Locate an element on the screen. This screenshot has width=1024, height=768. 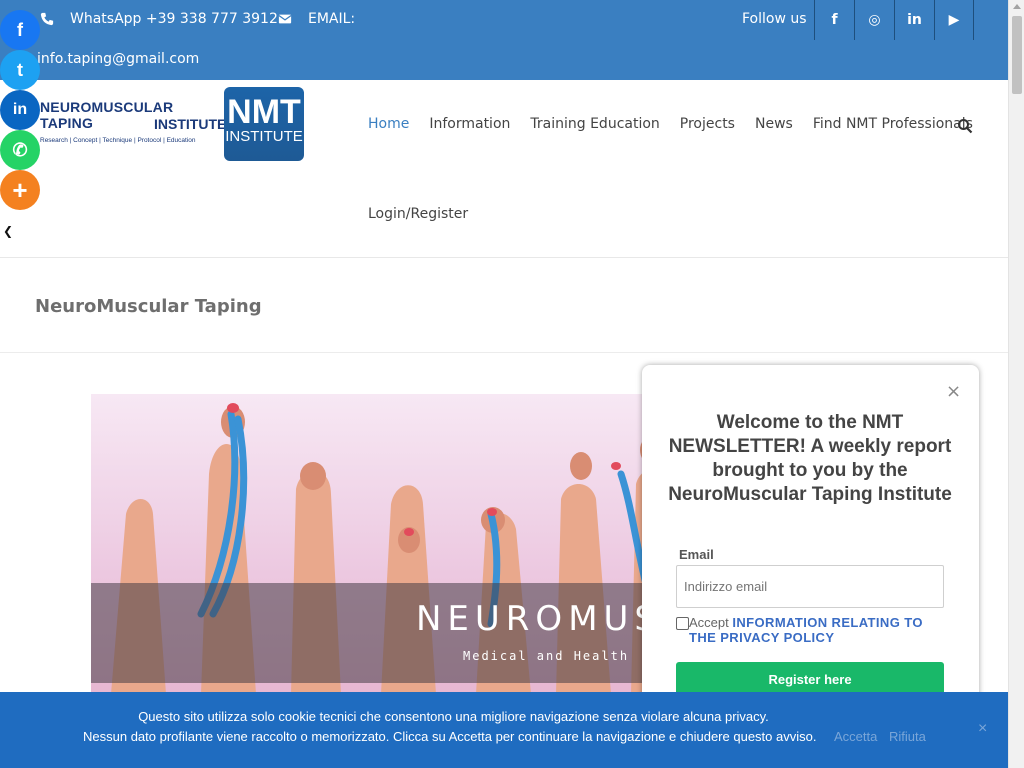
privacy-checkbox is located at coordinates (682, 623).